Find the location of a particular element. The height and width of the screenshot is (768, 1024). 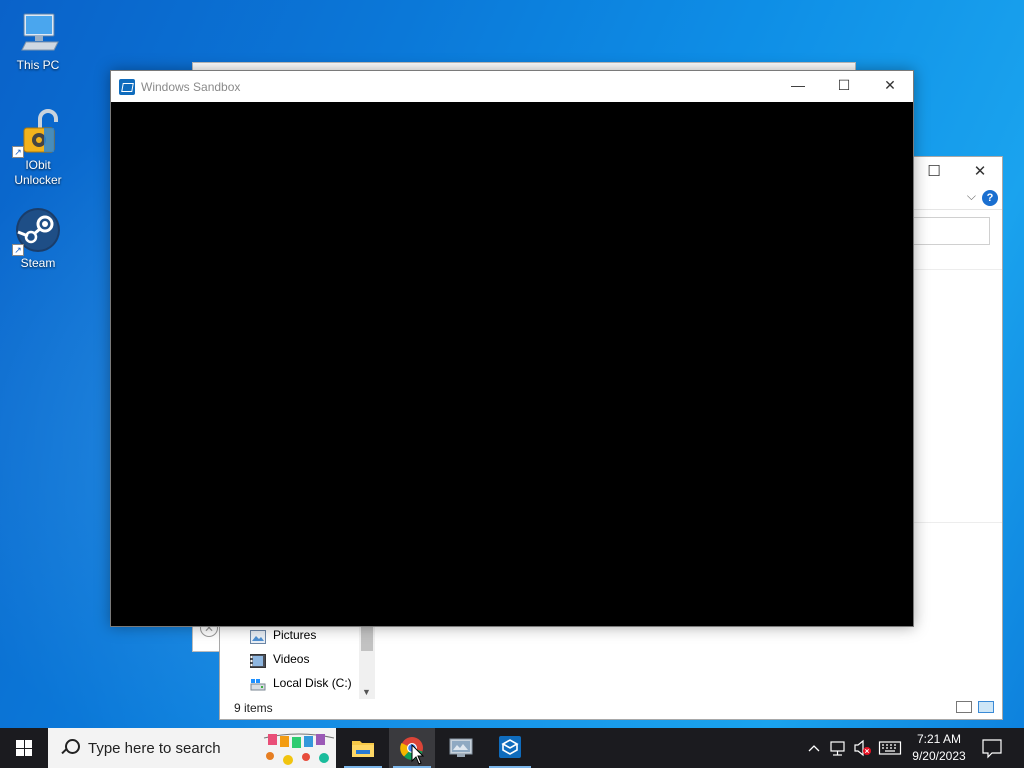

search-input is located at coordinates (947, 231).